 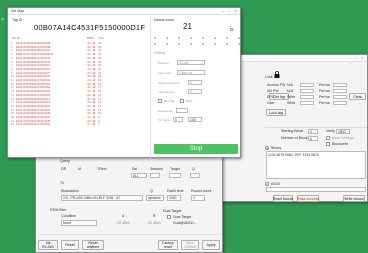 What do you see at coordinates (70, 245) in the screenshot?
I see `reset-button: Reset` at bounding box center [70, 245].